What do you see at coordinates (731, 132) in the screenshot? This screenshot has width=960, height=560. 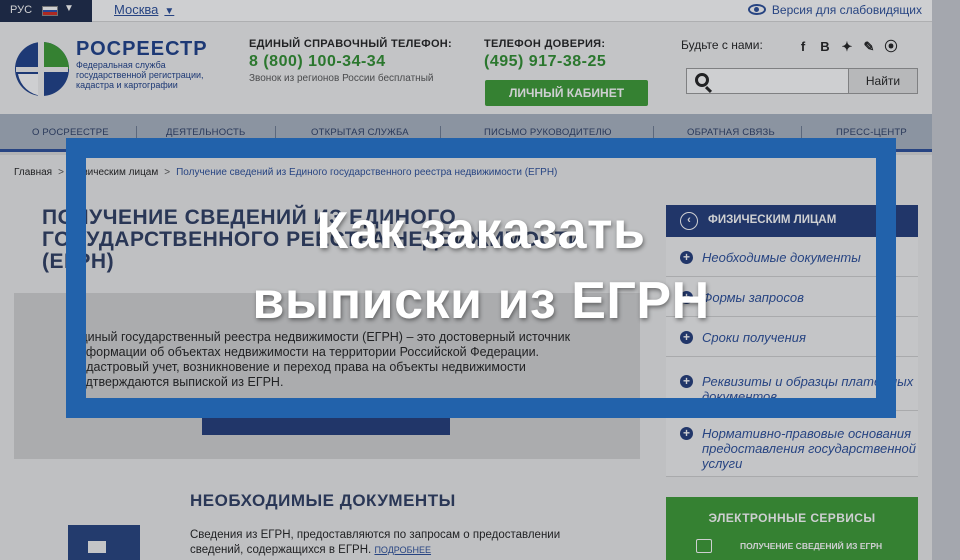 I see `nav-item-feedback: ОБРАТНАЯ СВЯЗЬ` at bounding box center [731, 132].